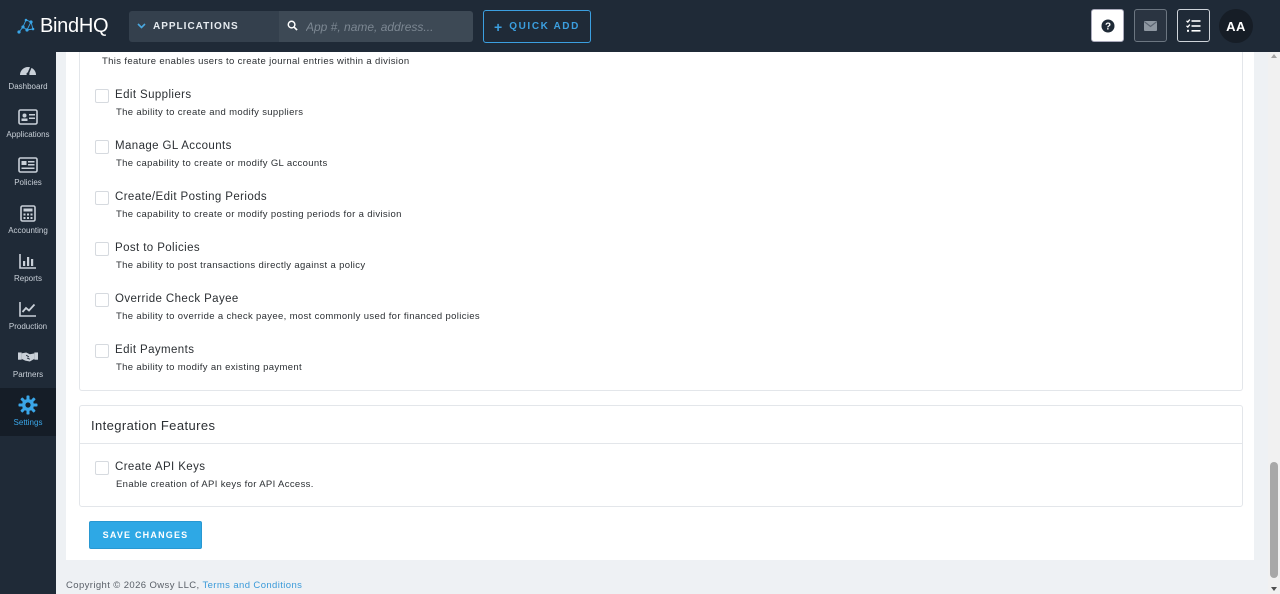 The image size is (1280, 594). I want to click on application-type-dropdown: APPLICATIONS, so click(204, 26).